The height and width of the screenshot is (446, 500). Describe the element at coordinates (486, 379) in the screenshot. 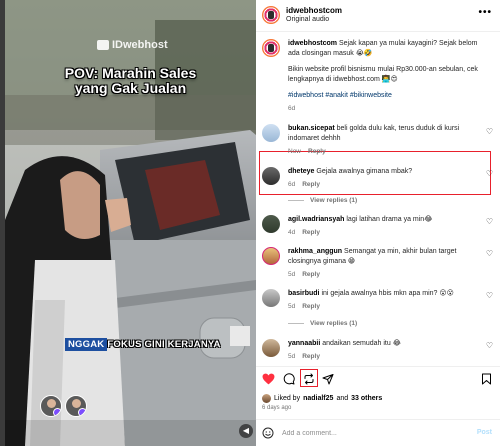

I see `save-bookmark-icon` at that location.